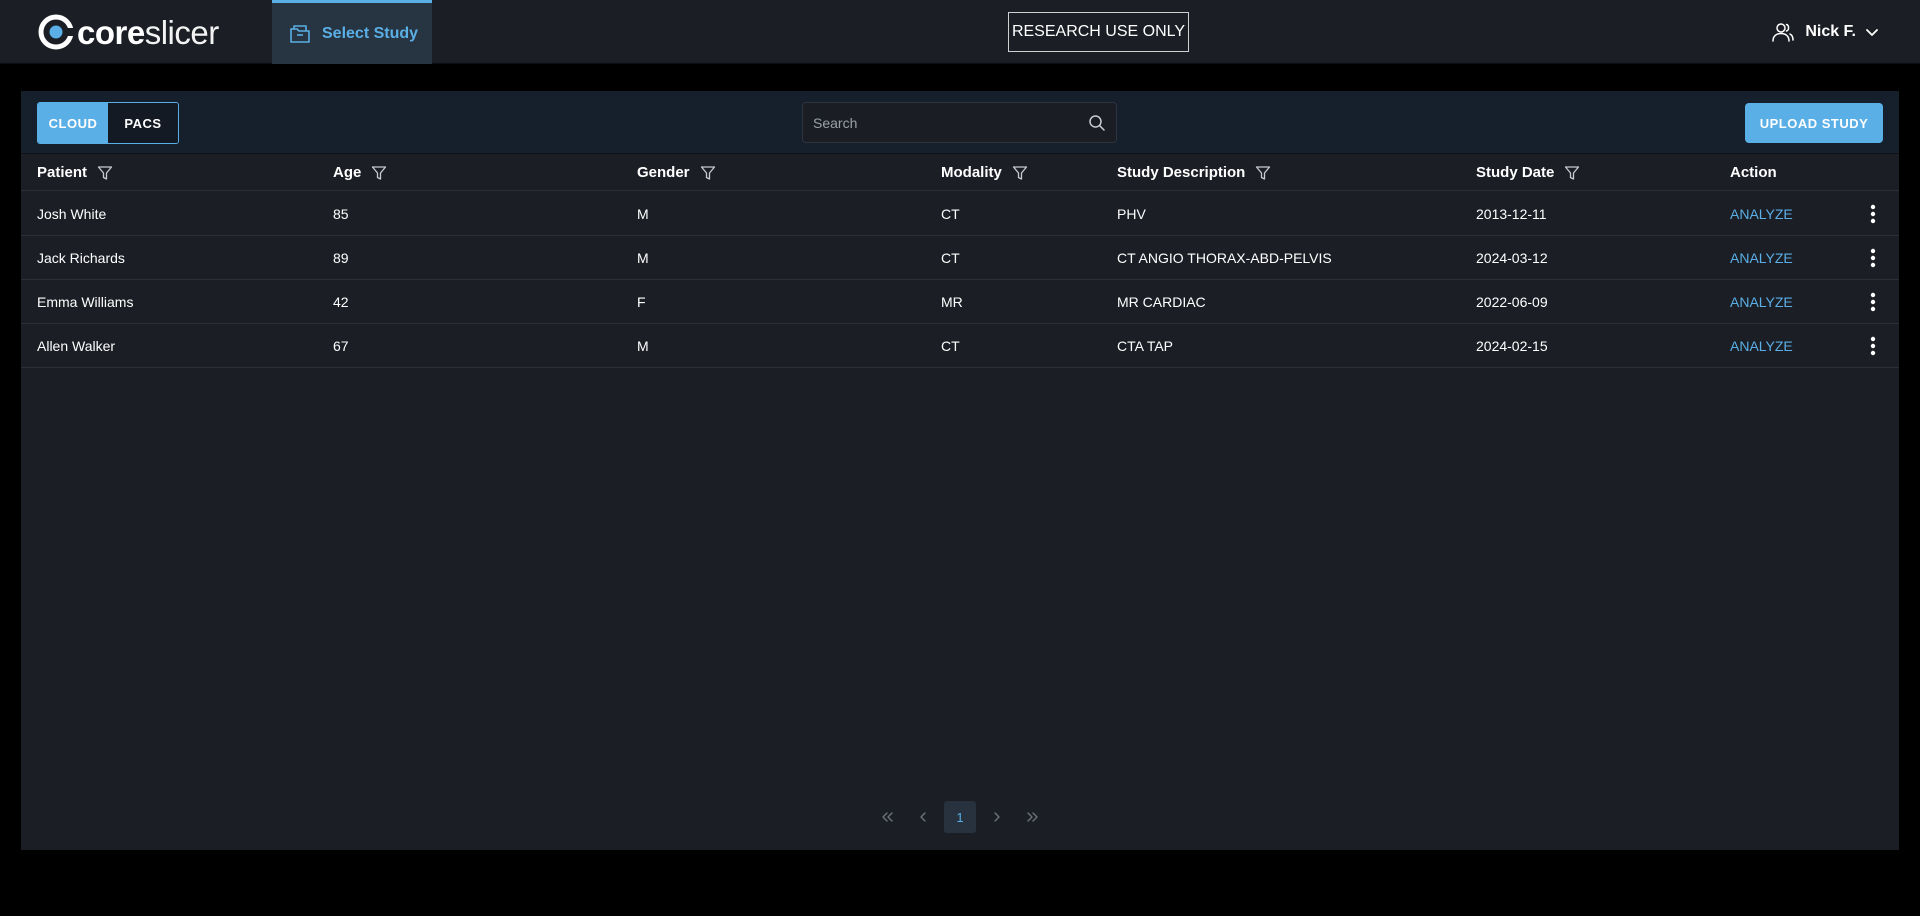 The height and width of the screenshot is (916, 1920). I want to click on column-label: Action, so click(1753, 172).